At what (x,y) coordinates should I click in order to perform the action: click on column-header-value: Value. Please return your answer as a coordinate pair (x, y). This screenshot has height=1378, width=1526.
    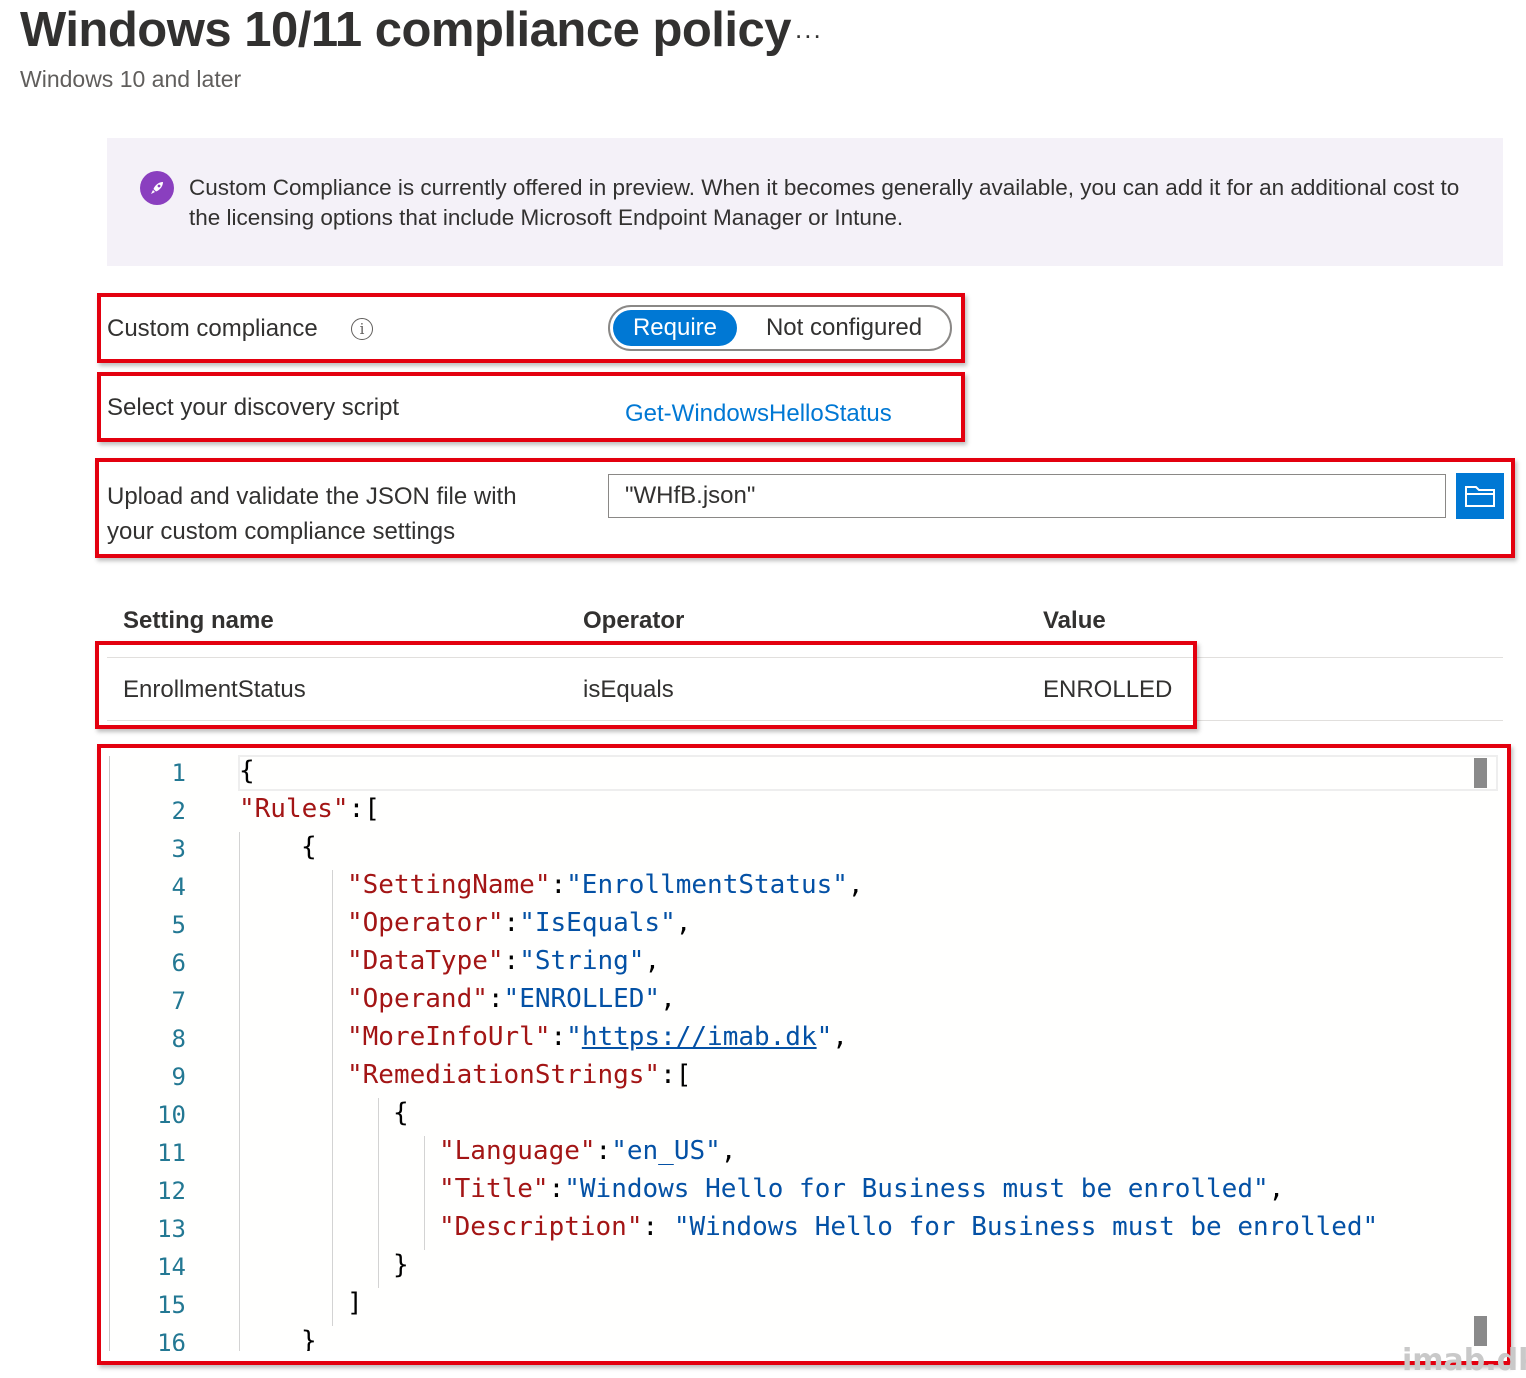
    Looking at the image, I should click on (1074, 620).